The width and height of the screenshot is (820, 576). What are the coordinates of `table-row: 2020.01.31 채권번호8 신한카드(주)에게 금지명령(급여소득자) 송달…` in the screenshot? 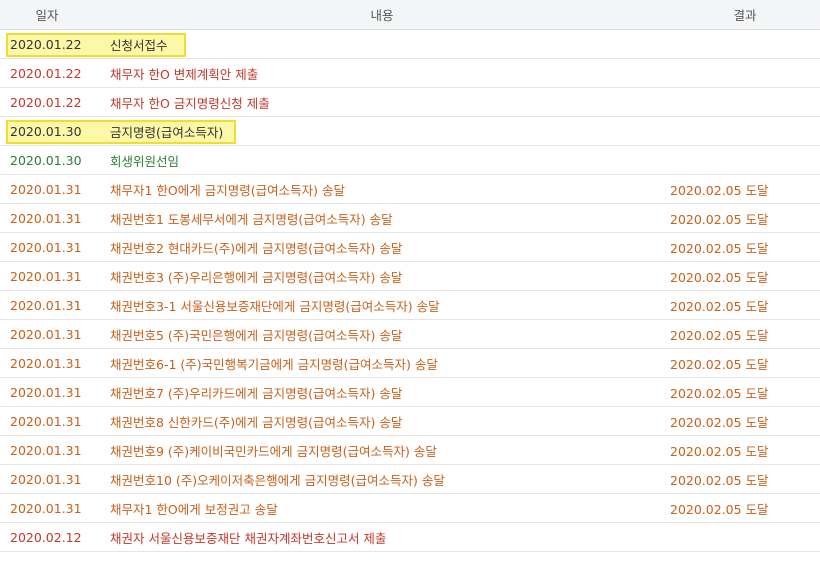 It's located at (410, 421).